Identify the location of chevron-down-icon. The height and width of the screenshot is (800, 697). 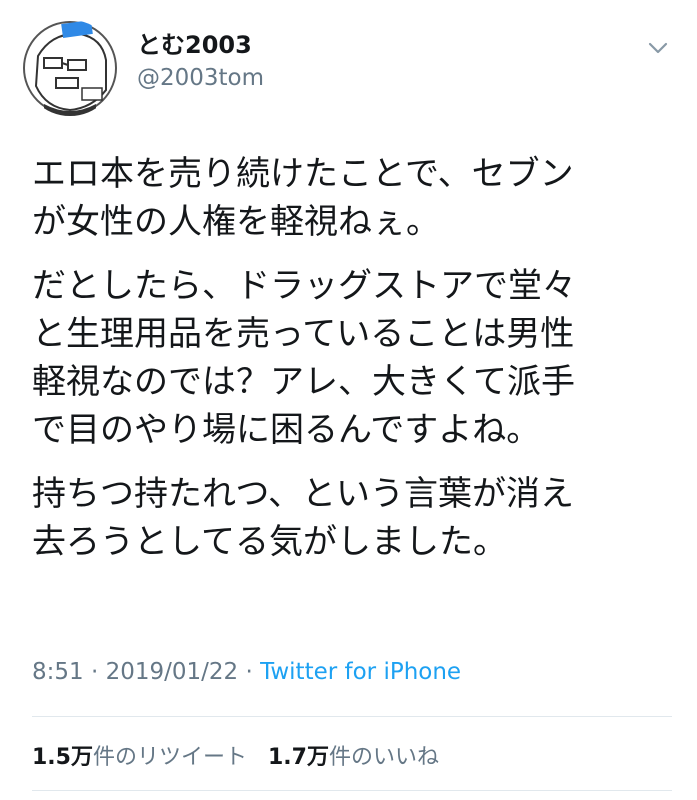
(658, 48).